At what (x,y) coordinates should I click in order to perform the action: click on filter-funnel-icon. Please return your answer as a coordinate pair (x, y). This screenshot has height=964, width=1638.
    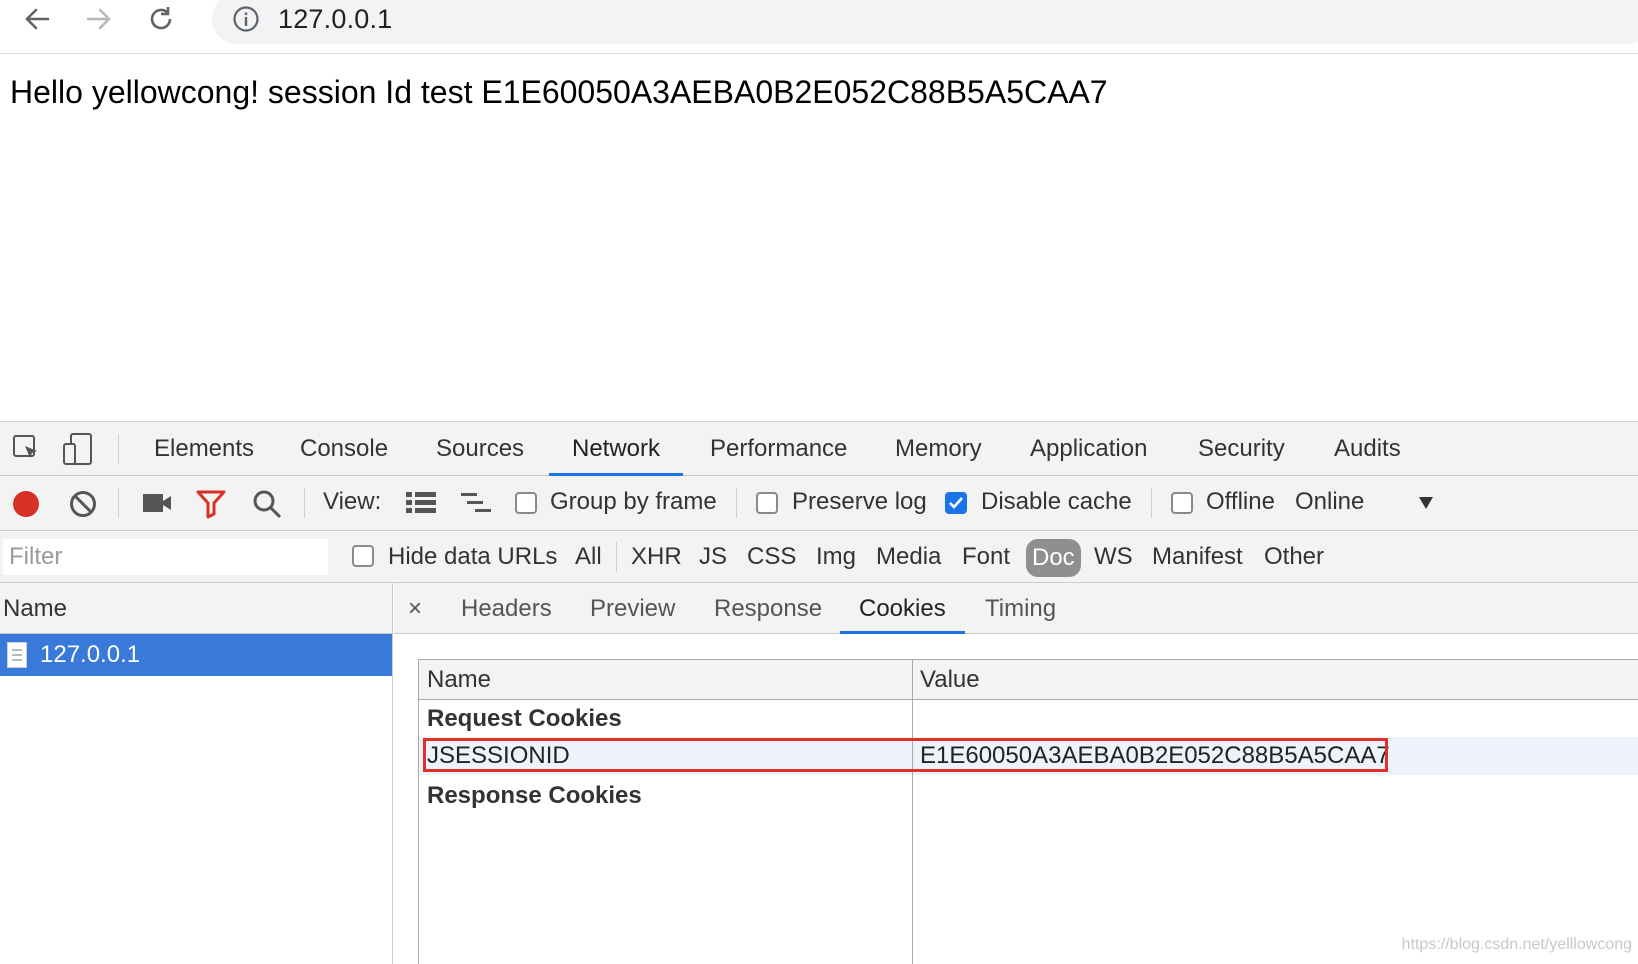
    Looking at the image, I should click on (211, 504).